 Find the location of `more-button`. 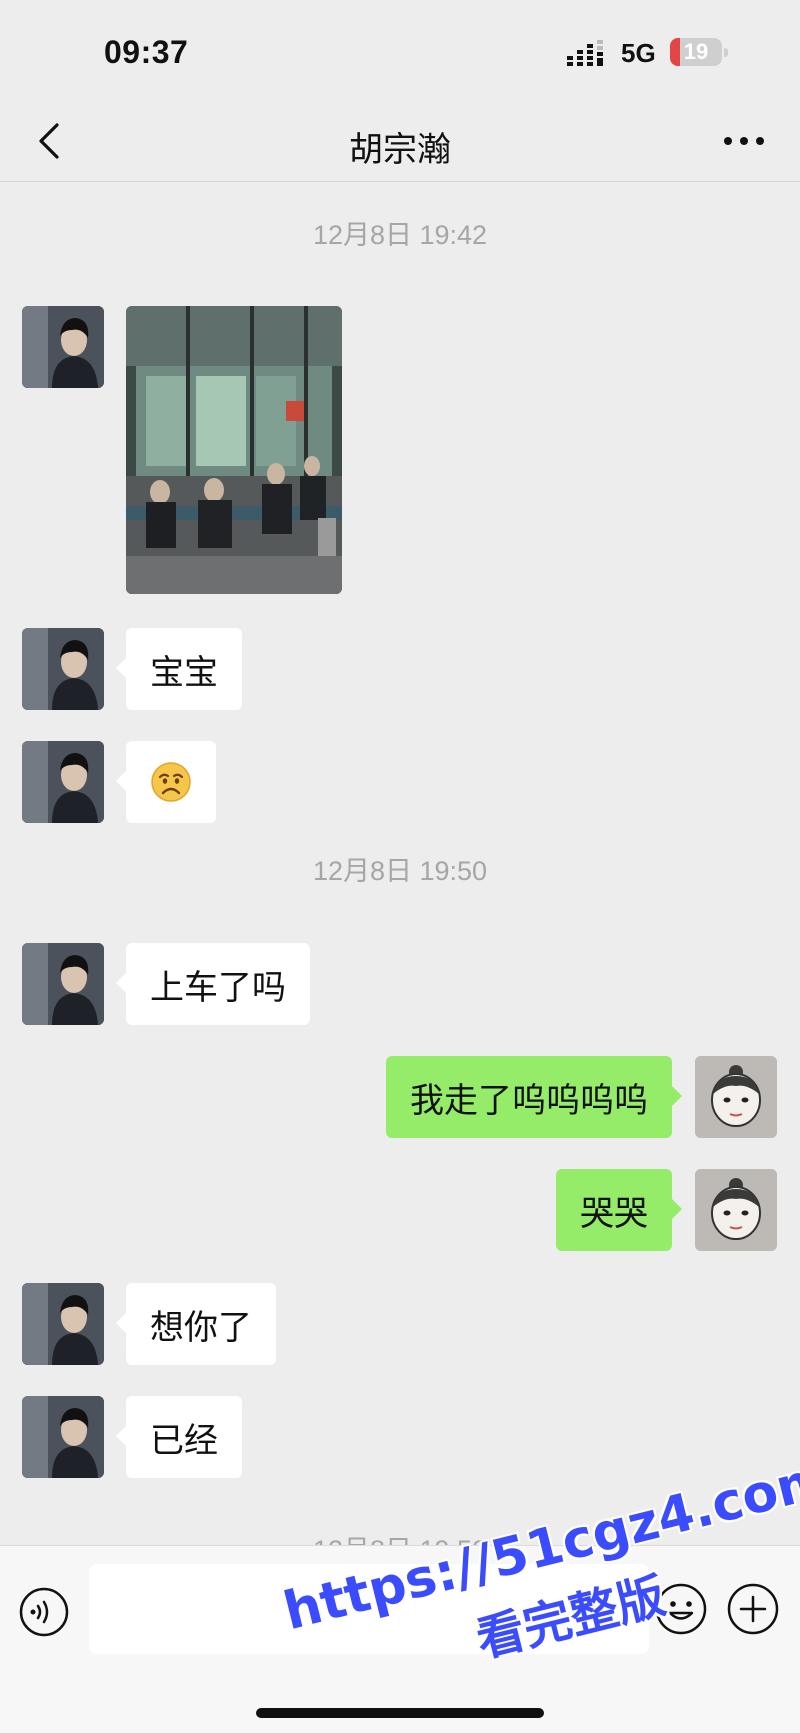

more-button is located at coordinates (744, 141).